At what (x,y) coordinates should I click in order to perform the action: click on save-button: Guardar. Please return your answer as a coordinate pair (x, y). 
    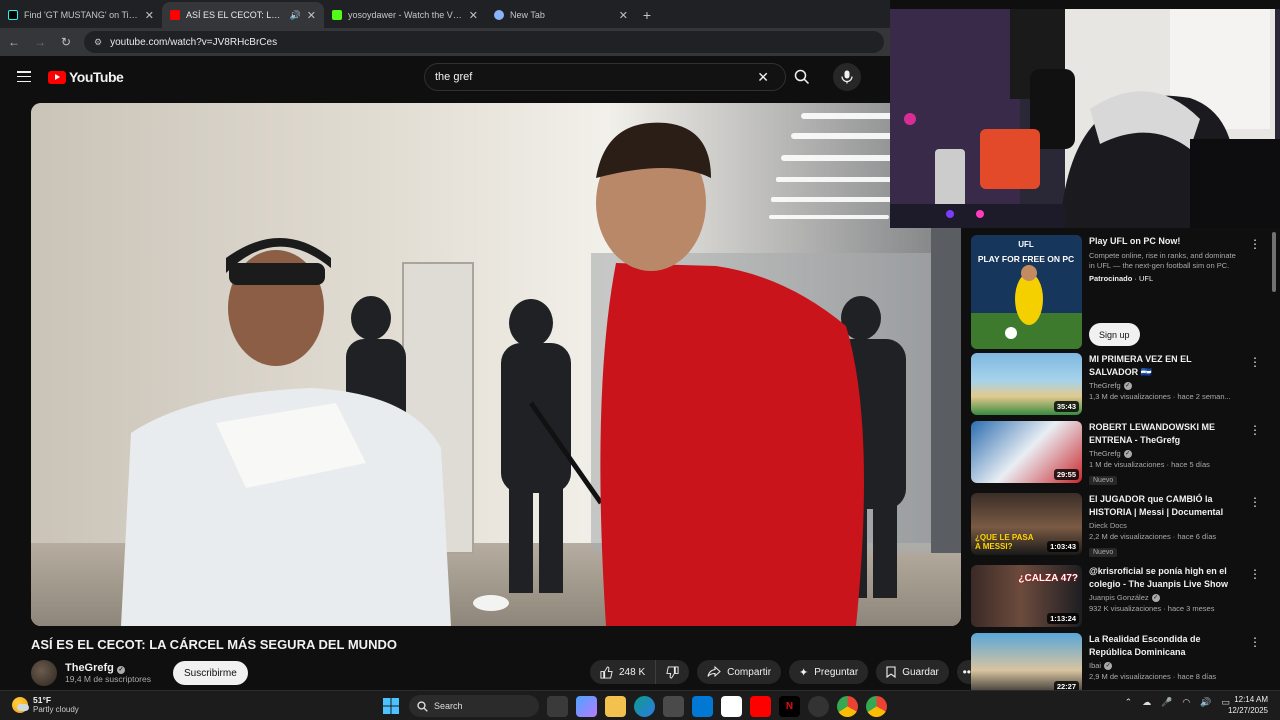
    Looking at the image, I should click on (912, 672).